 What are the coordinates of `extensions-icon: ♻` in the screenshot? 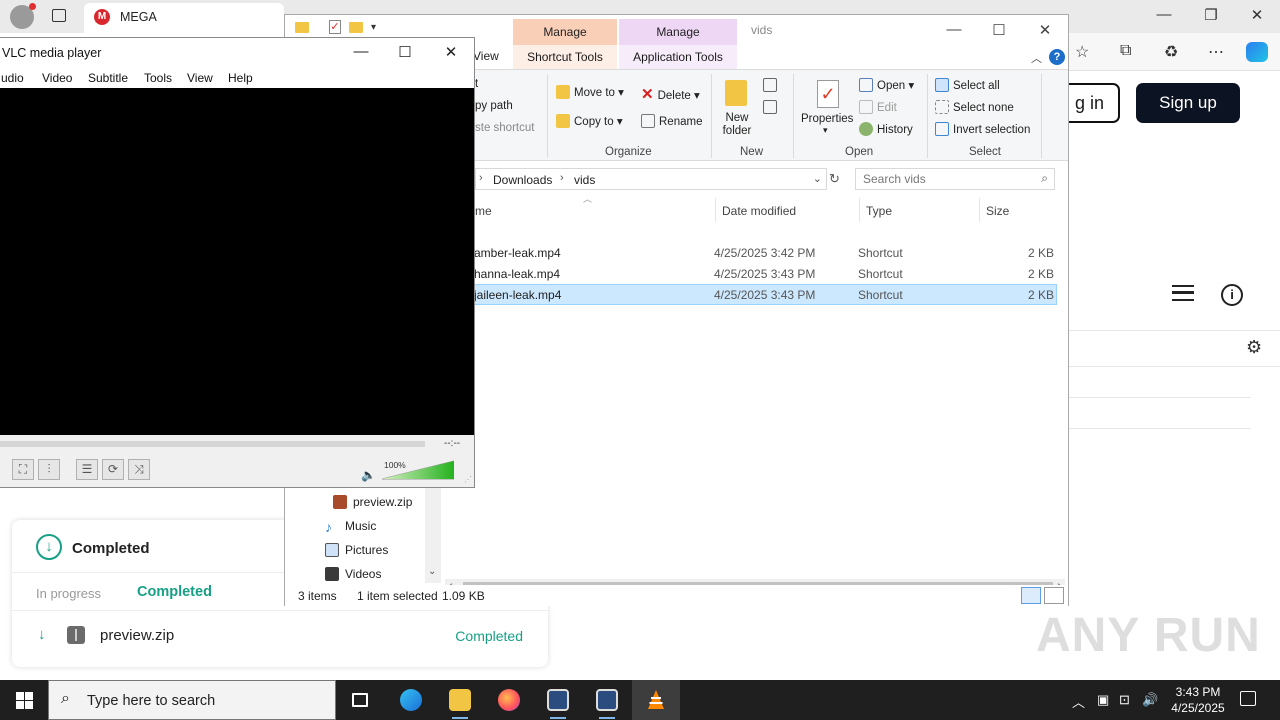 It's located at (1171, 52).